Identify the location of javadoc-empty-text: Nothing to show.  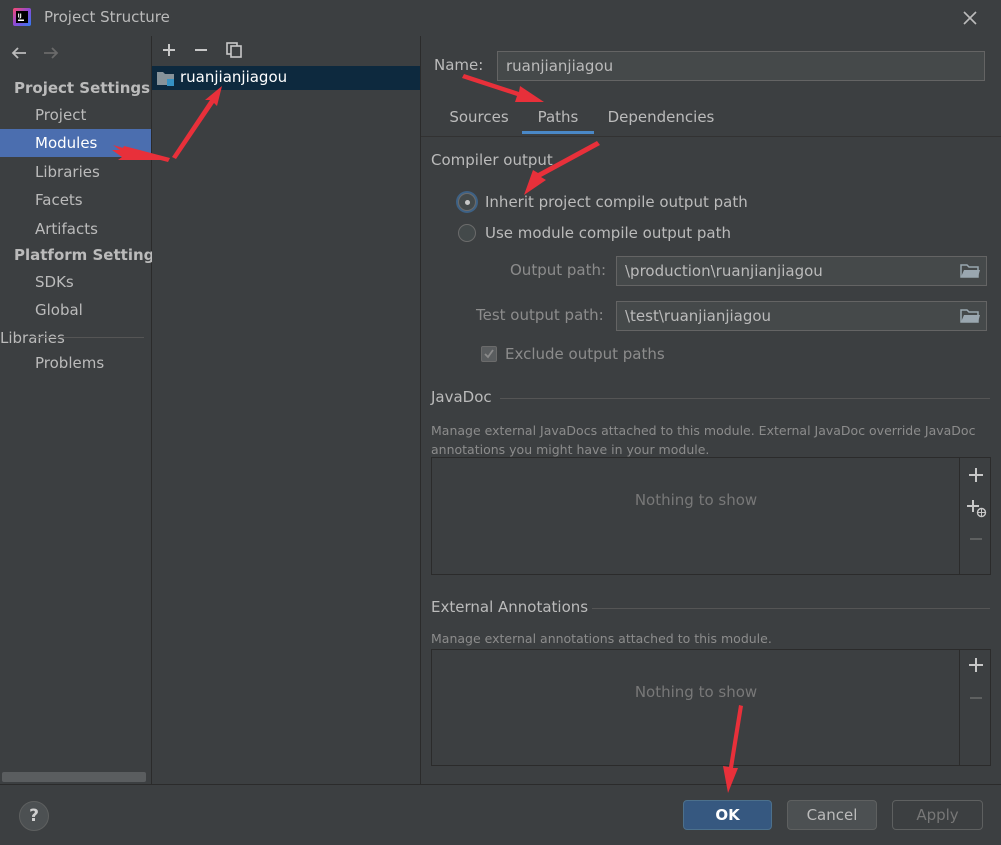
(696, 500).